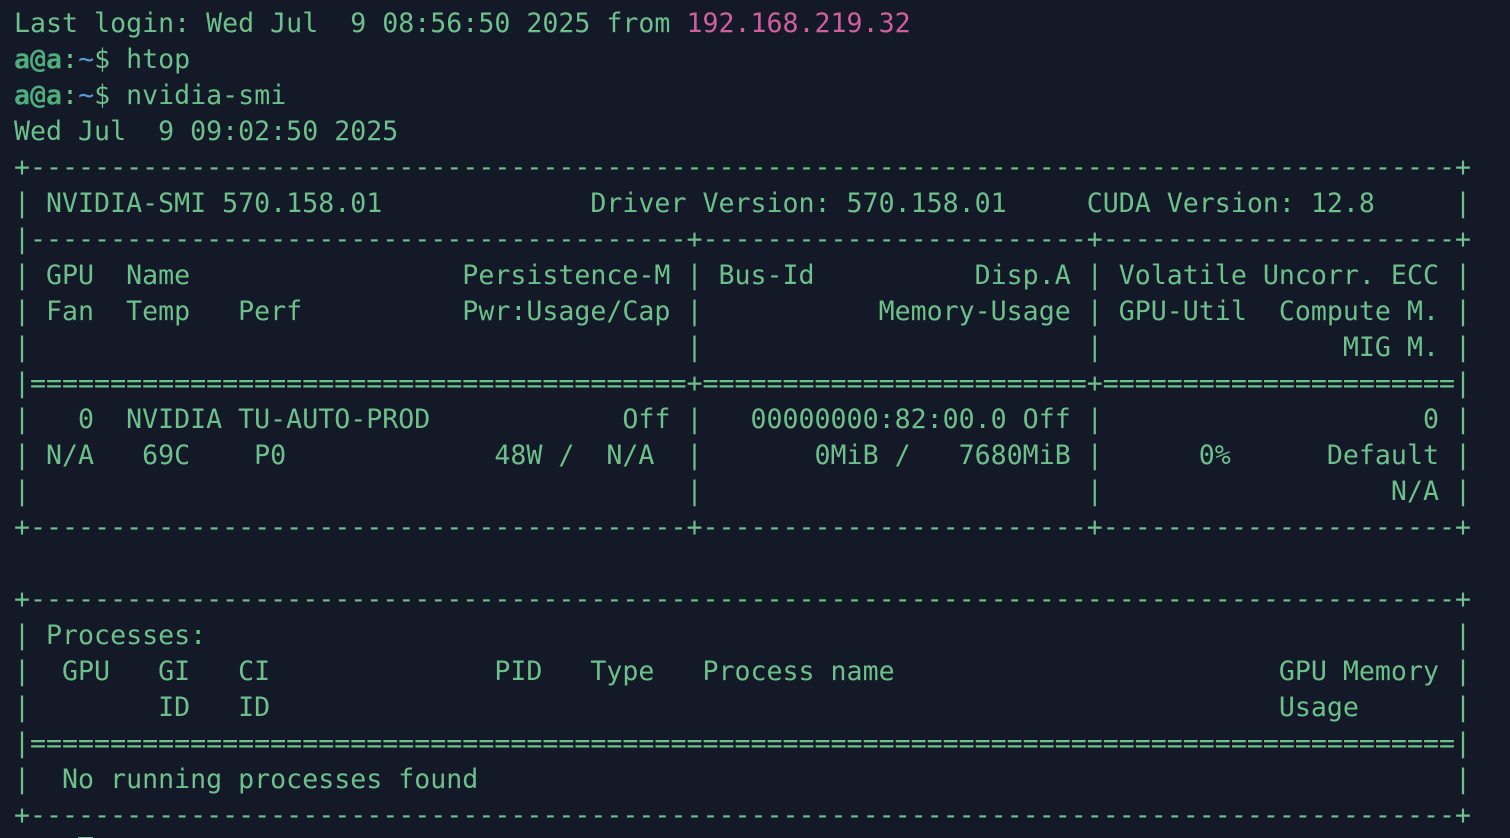  Describe the element at coordinates (742, 707) in the screenshot. I see `processes-column-header: | ID ID Usage |` at that location.